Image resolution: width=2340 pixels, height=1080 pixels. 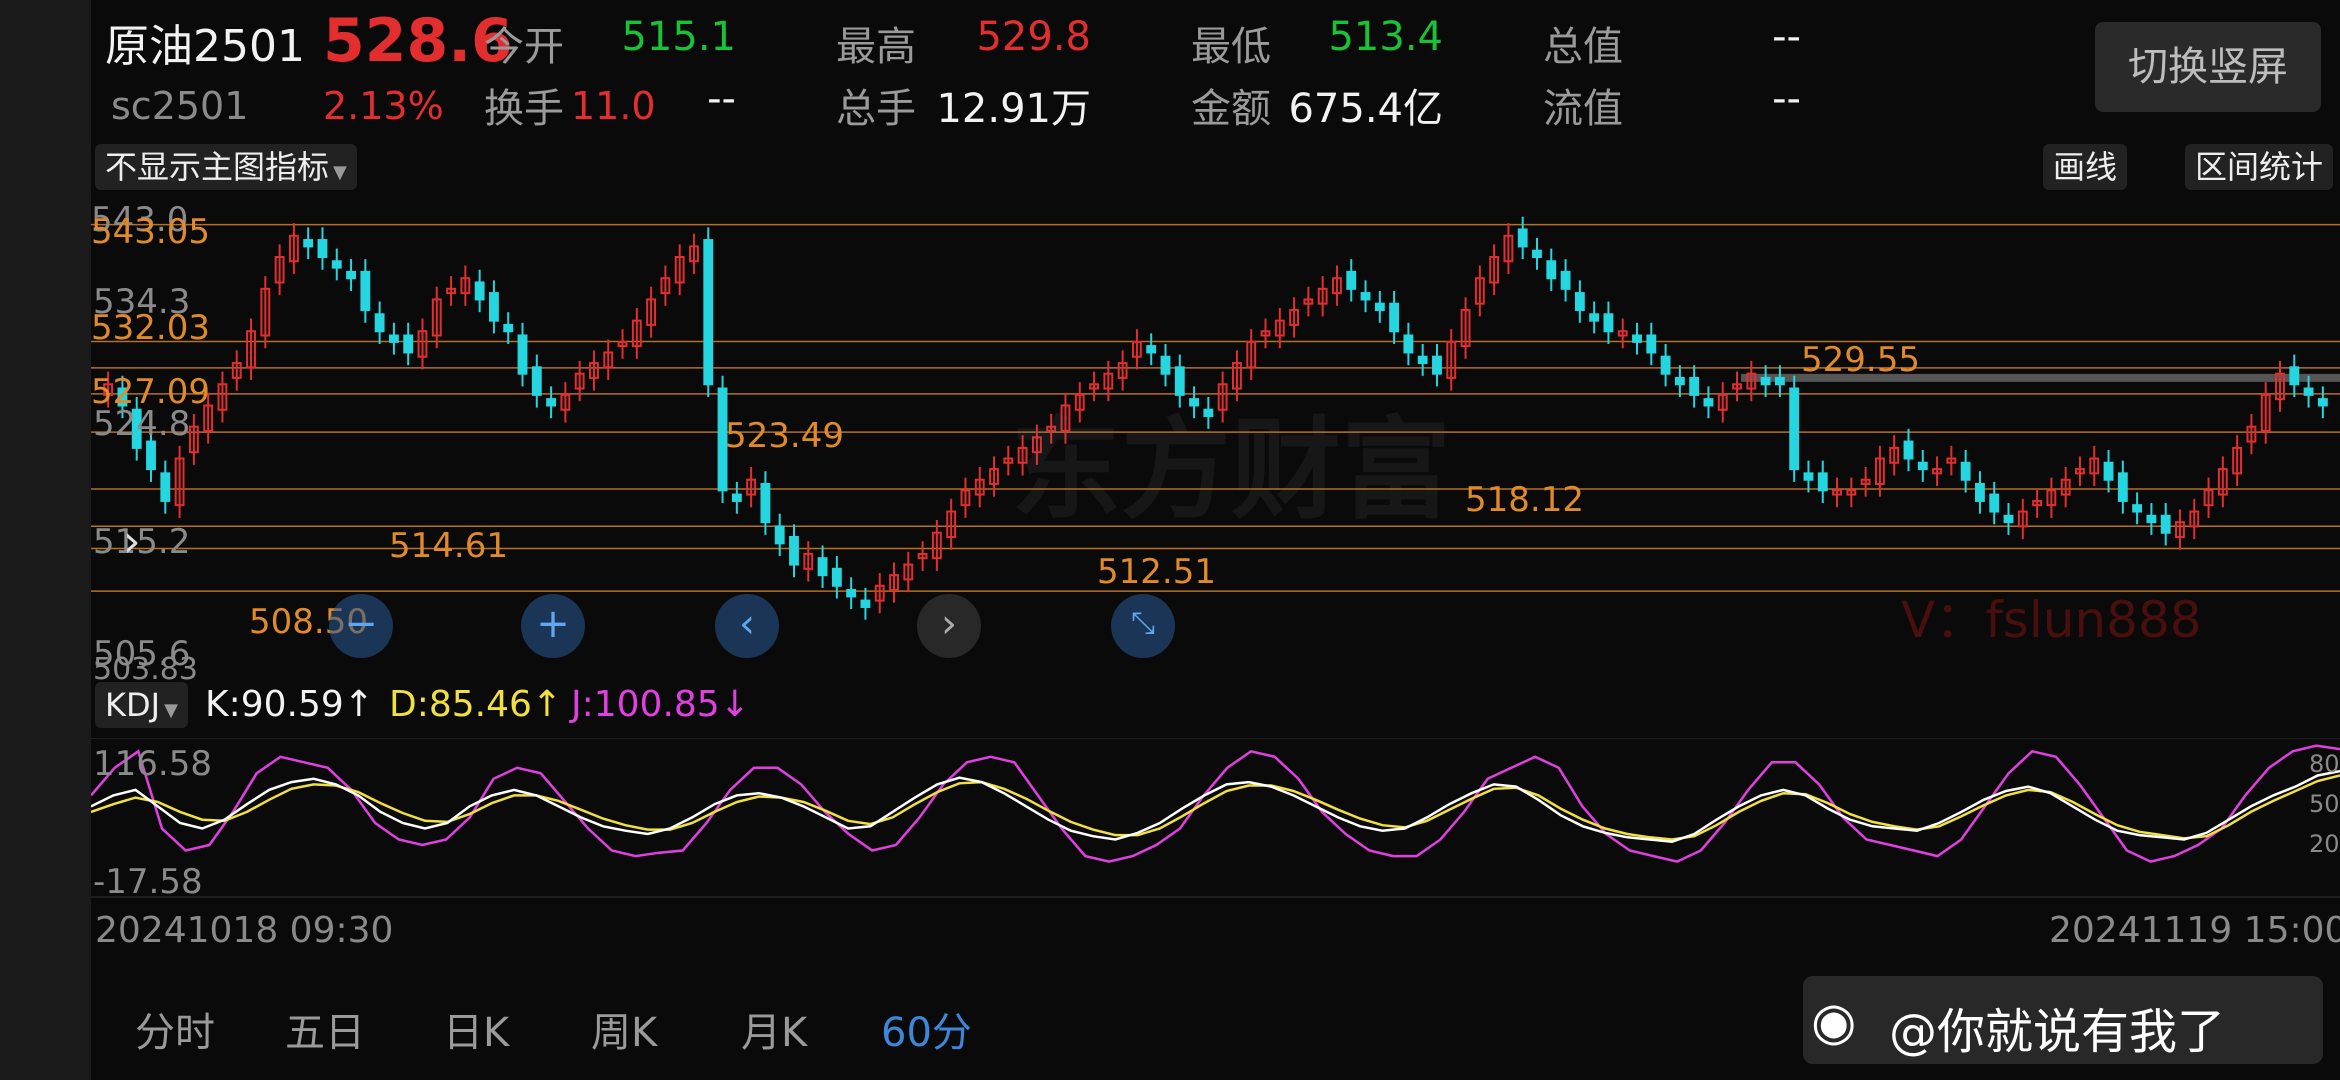 I want to click on stat-label: 今开, so click(x=524, y=47).